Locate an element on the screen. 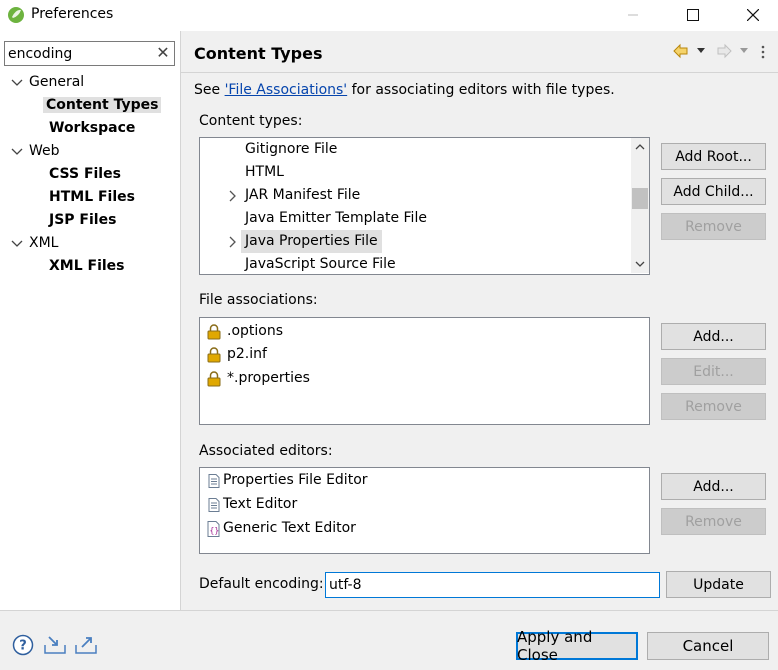 The image size is (778, 670). tree-item-label: XML is located at coordinates (44, 243).